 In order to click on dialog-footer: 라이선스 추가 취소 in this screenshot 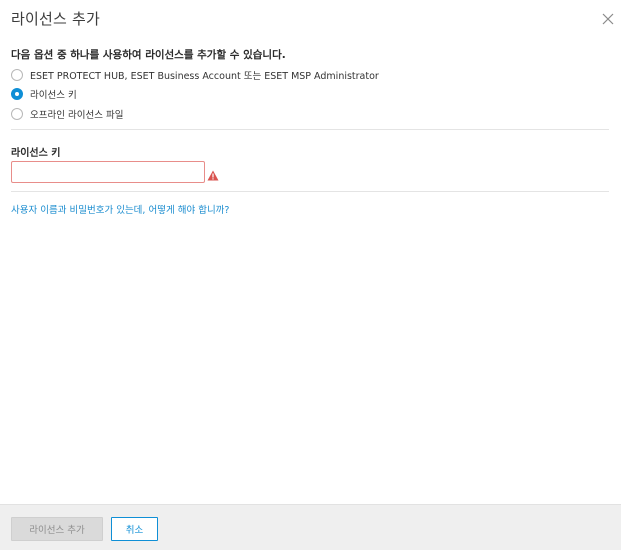, I will do `click(310, 527)`.